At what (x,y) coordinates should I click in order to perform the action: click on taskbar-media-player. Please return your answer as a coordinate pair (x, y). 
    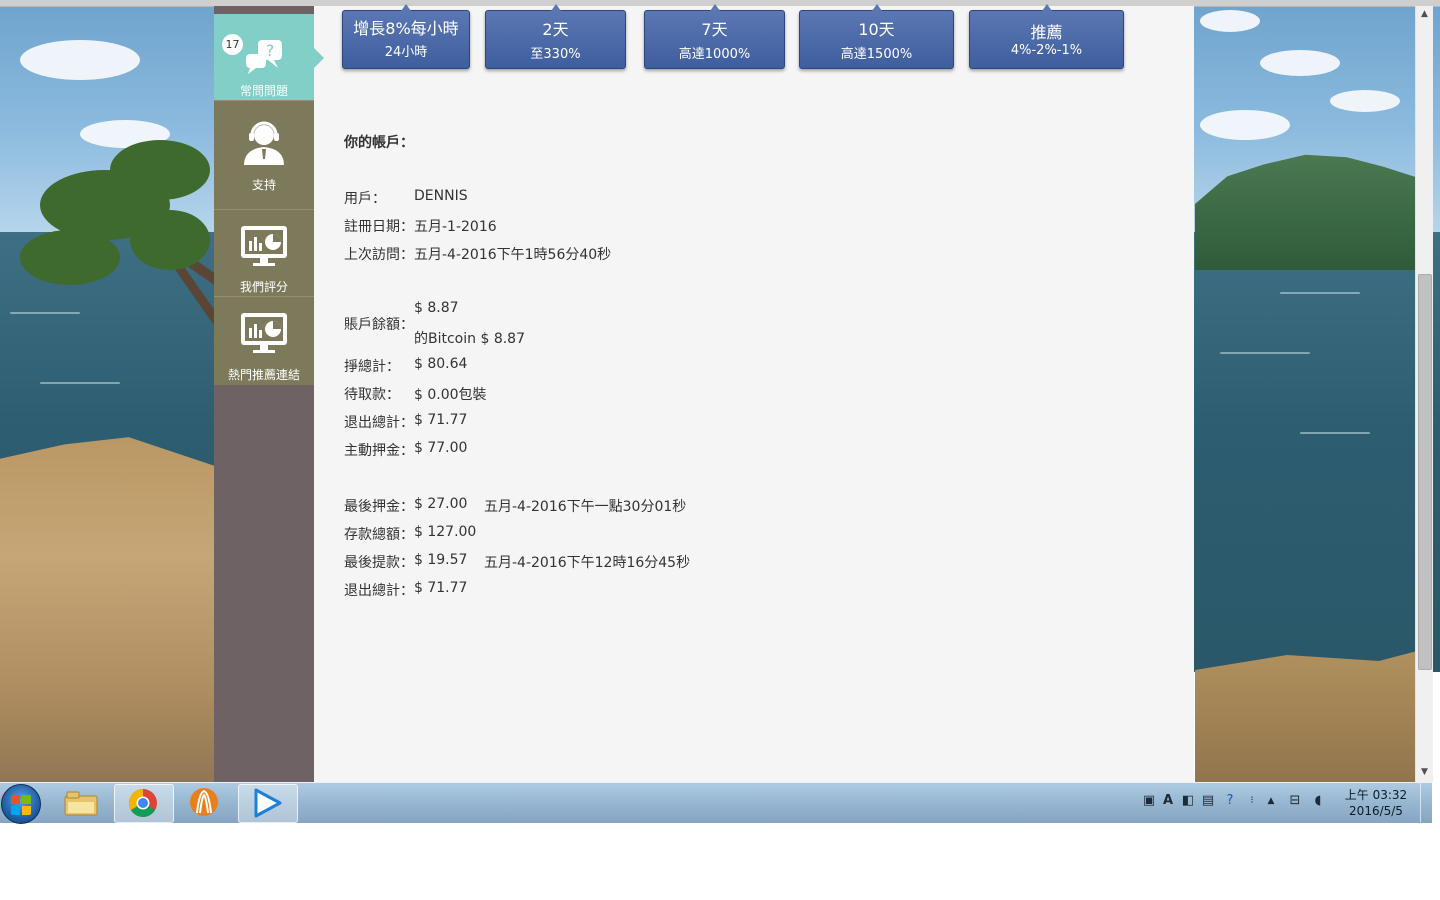
    Looking at the image, I should click on (268, 803).